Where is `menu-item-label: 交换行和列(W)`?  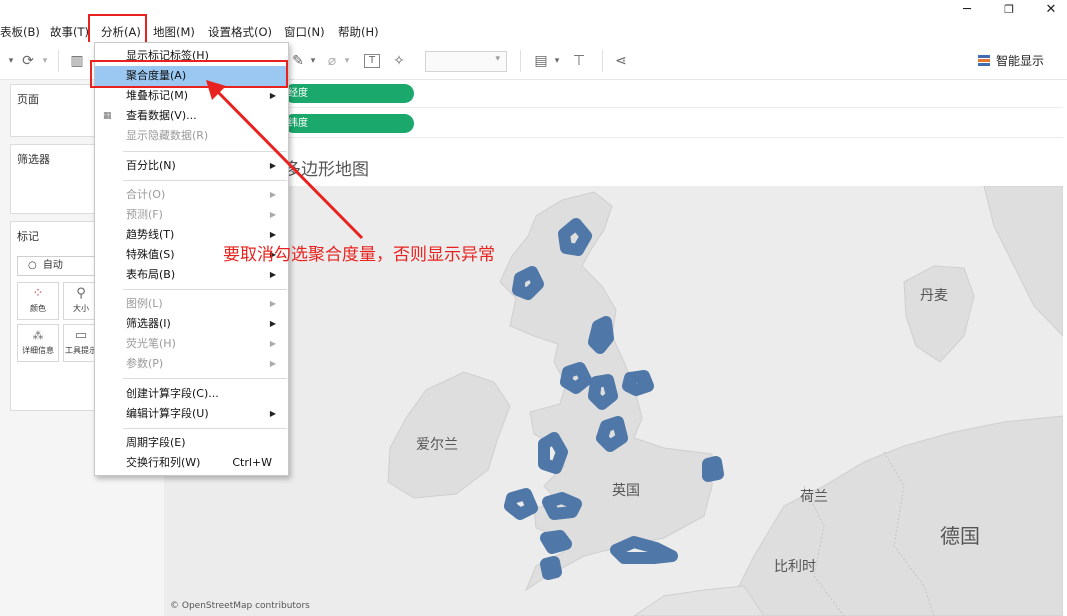
menu-item-label: 交换行和列(W) is located at coordinates (163, 462).